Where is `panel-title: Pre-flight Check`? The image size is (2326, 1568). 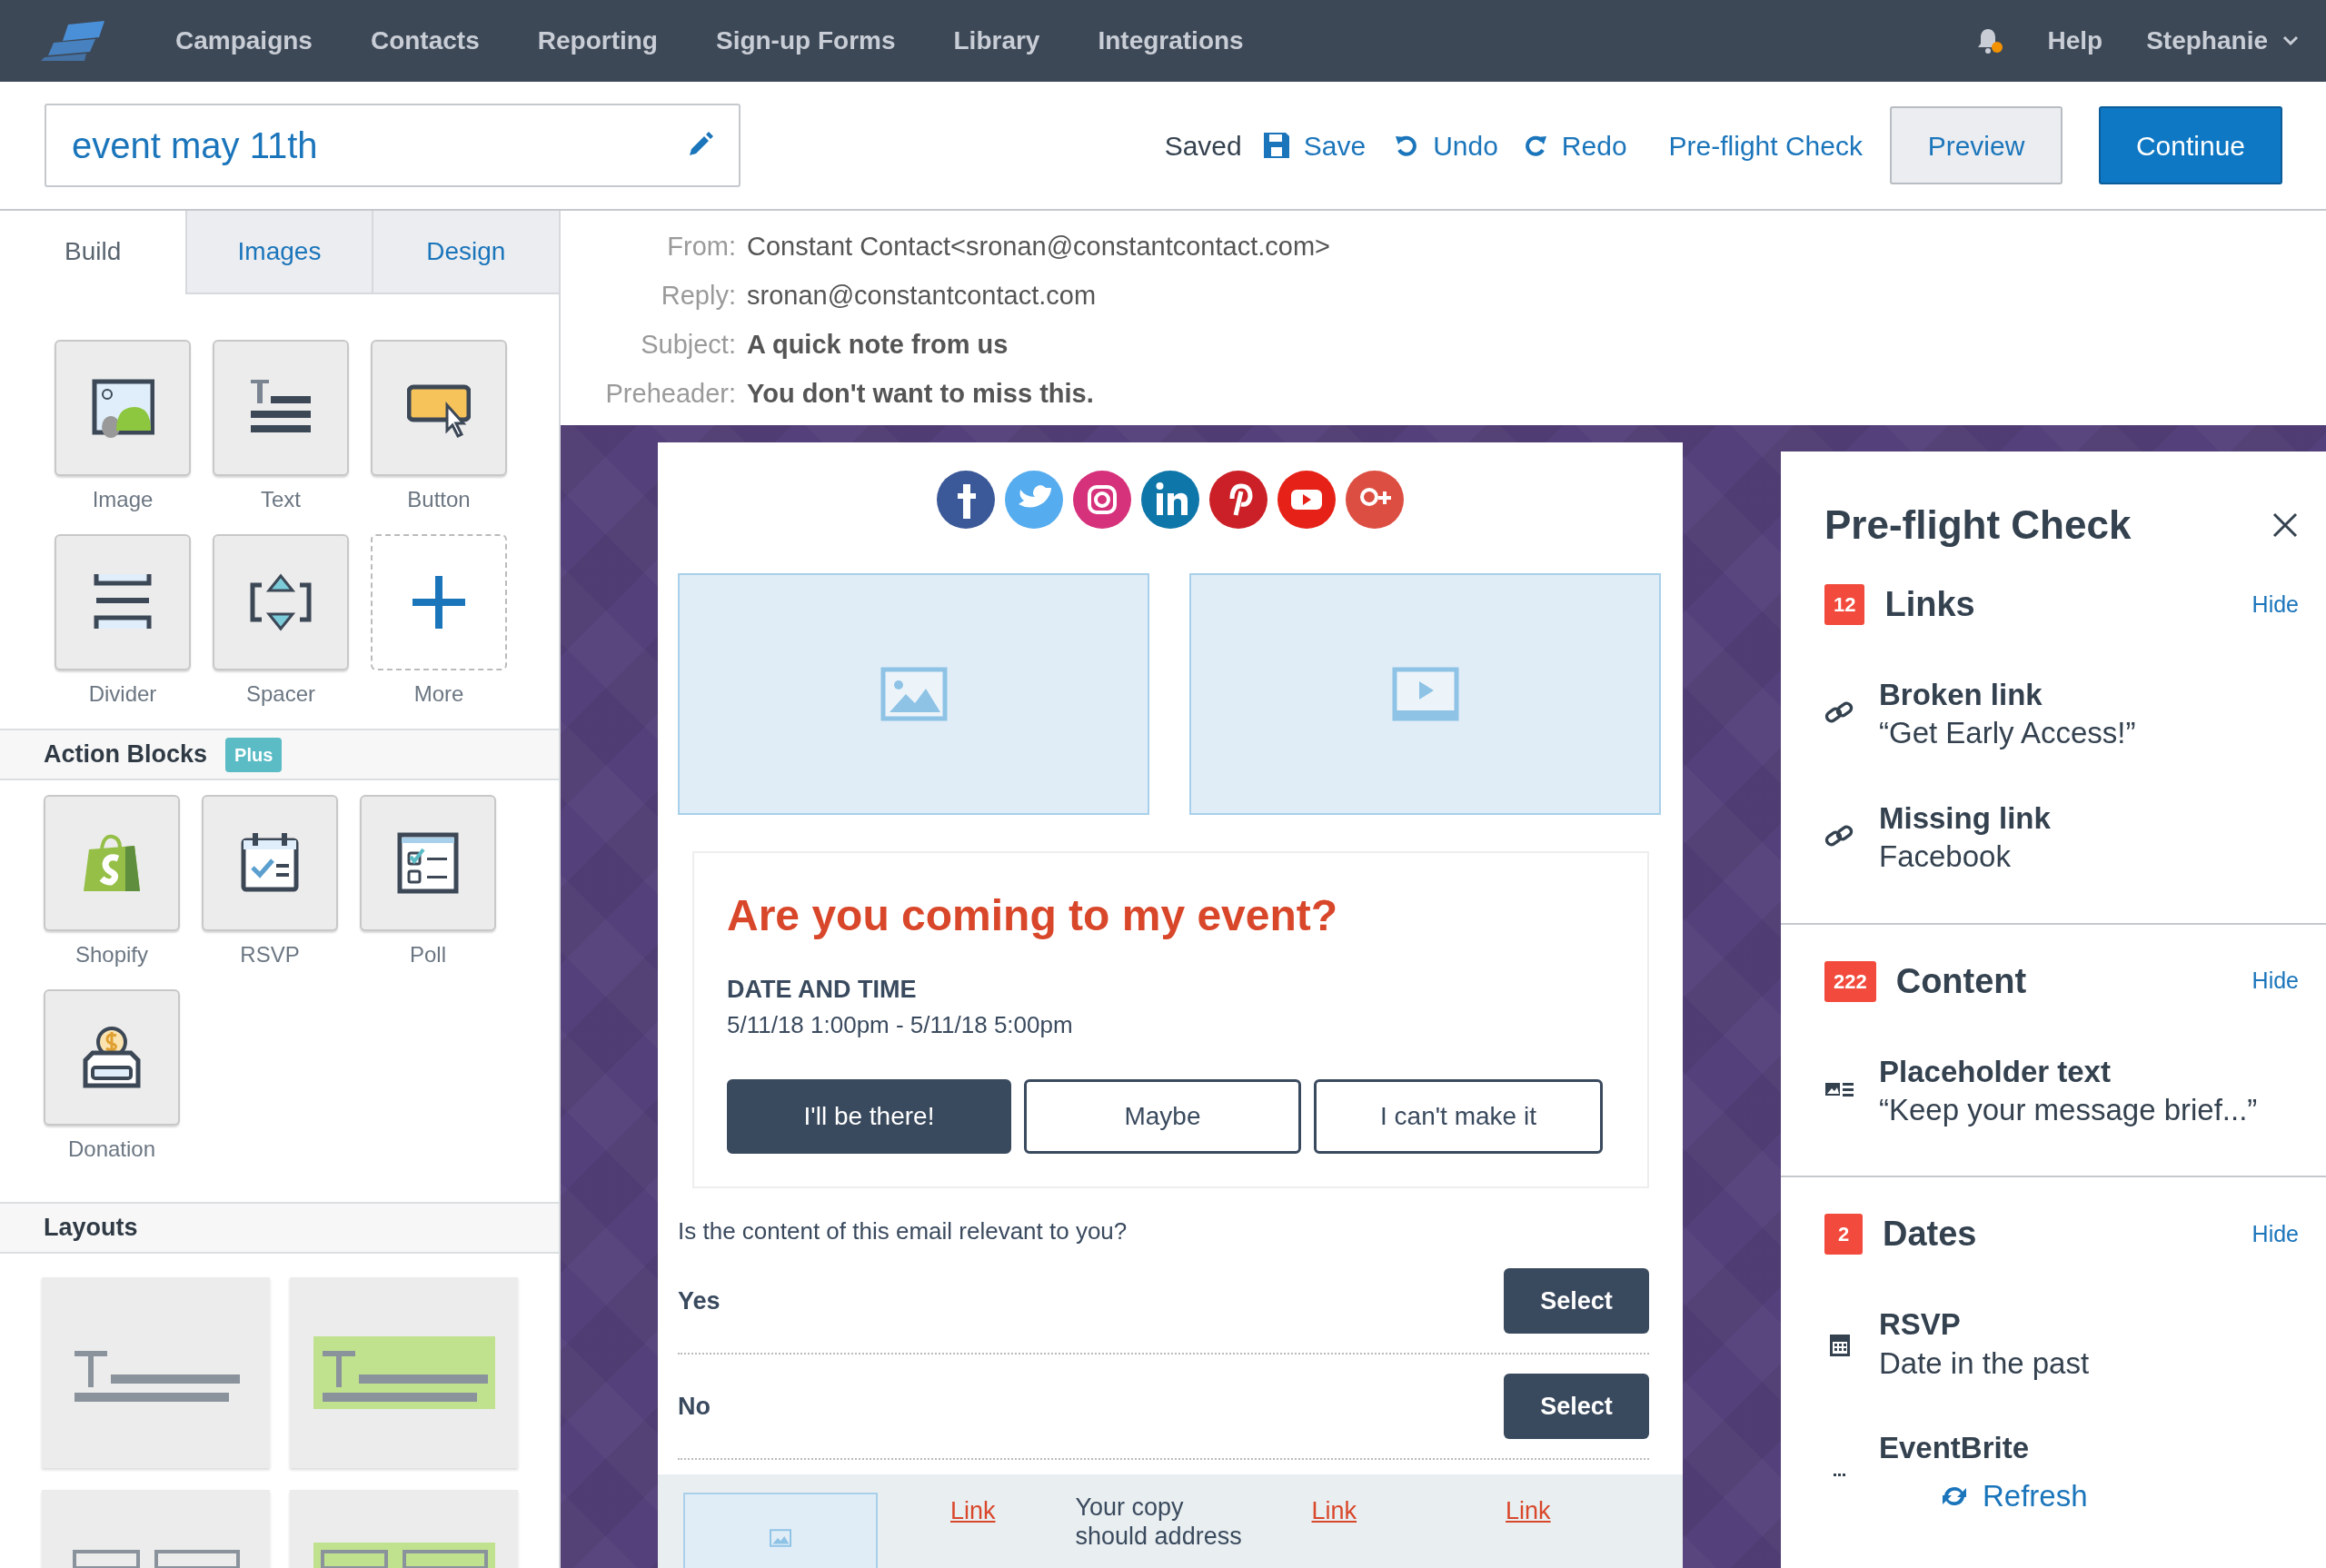
panel-title: Pre-flight Check is located at coordinates (1978, 525).